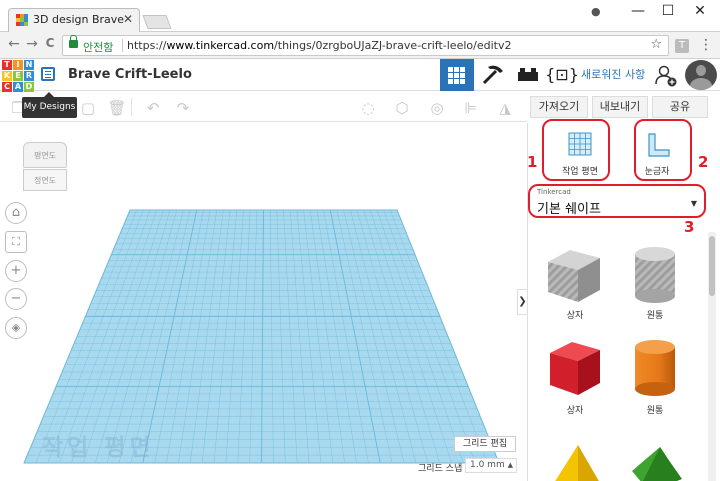 The width and height of the screenshot is (720, 481). What do you see at coordinates (700, 11) in the screenshot?
I see `window-close-button: ✕` at bounding box center [700, 11].